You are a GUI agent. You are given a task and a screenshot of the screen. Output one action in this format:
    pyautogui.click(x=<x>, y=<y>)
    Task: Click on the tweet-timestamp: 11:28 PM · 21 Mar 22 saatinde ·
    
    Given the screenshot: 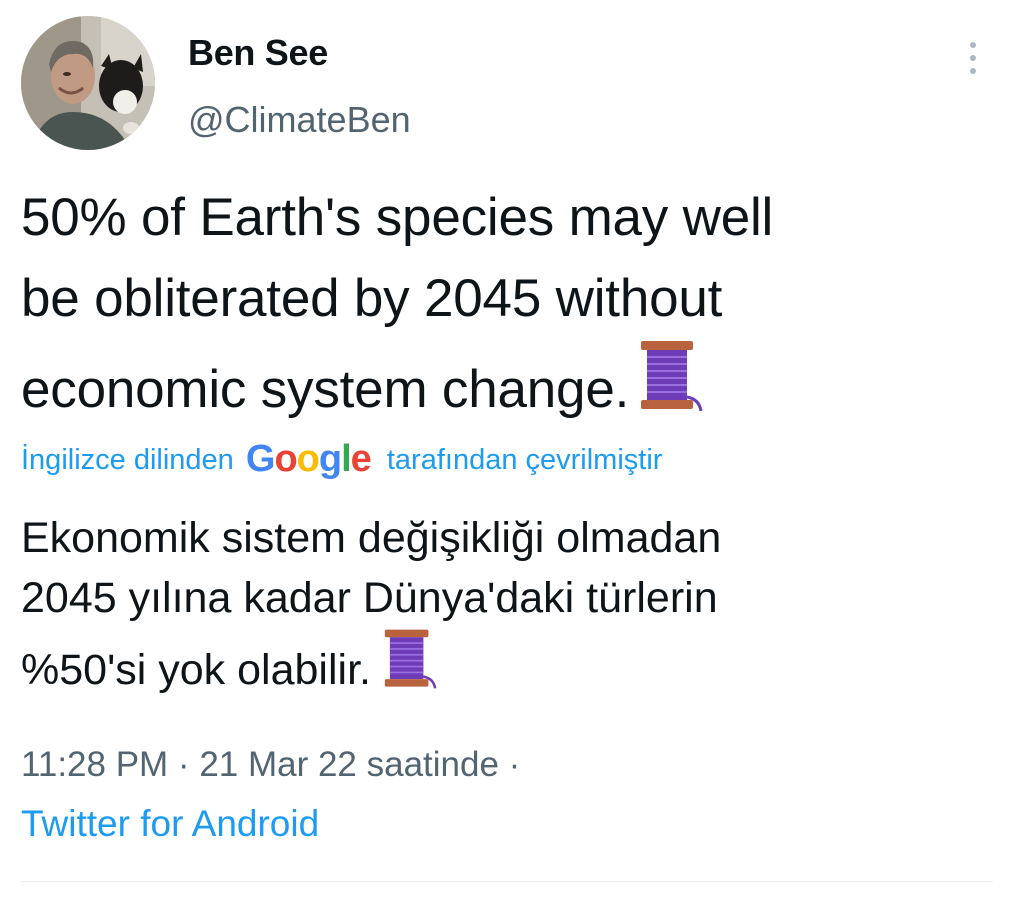 What is the action you would take?
    pyautogui.click(x=270, y=765)
    